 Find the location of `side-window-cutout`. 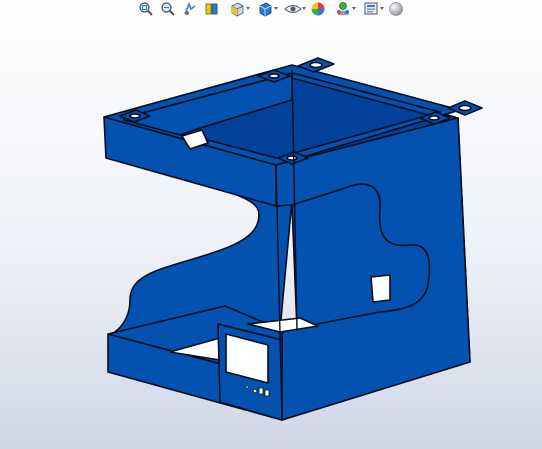

side-window-cutout is located at coordinates (380, 288).